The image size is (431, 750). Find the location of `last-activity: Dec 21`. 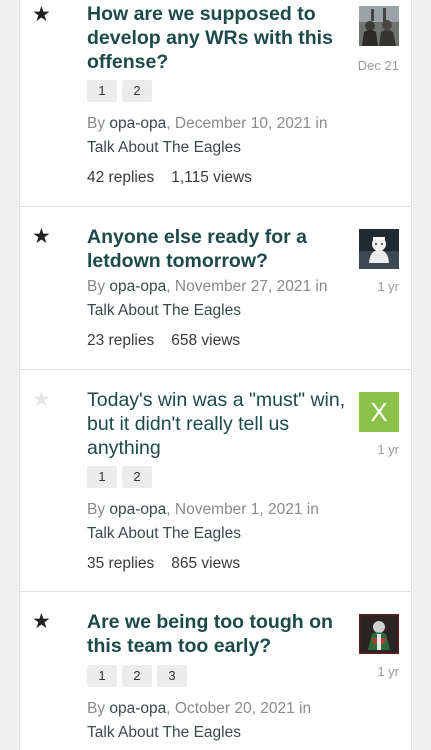

last-activity: Dec 21 is located at coordinates (378, 65).